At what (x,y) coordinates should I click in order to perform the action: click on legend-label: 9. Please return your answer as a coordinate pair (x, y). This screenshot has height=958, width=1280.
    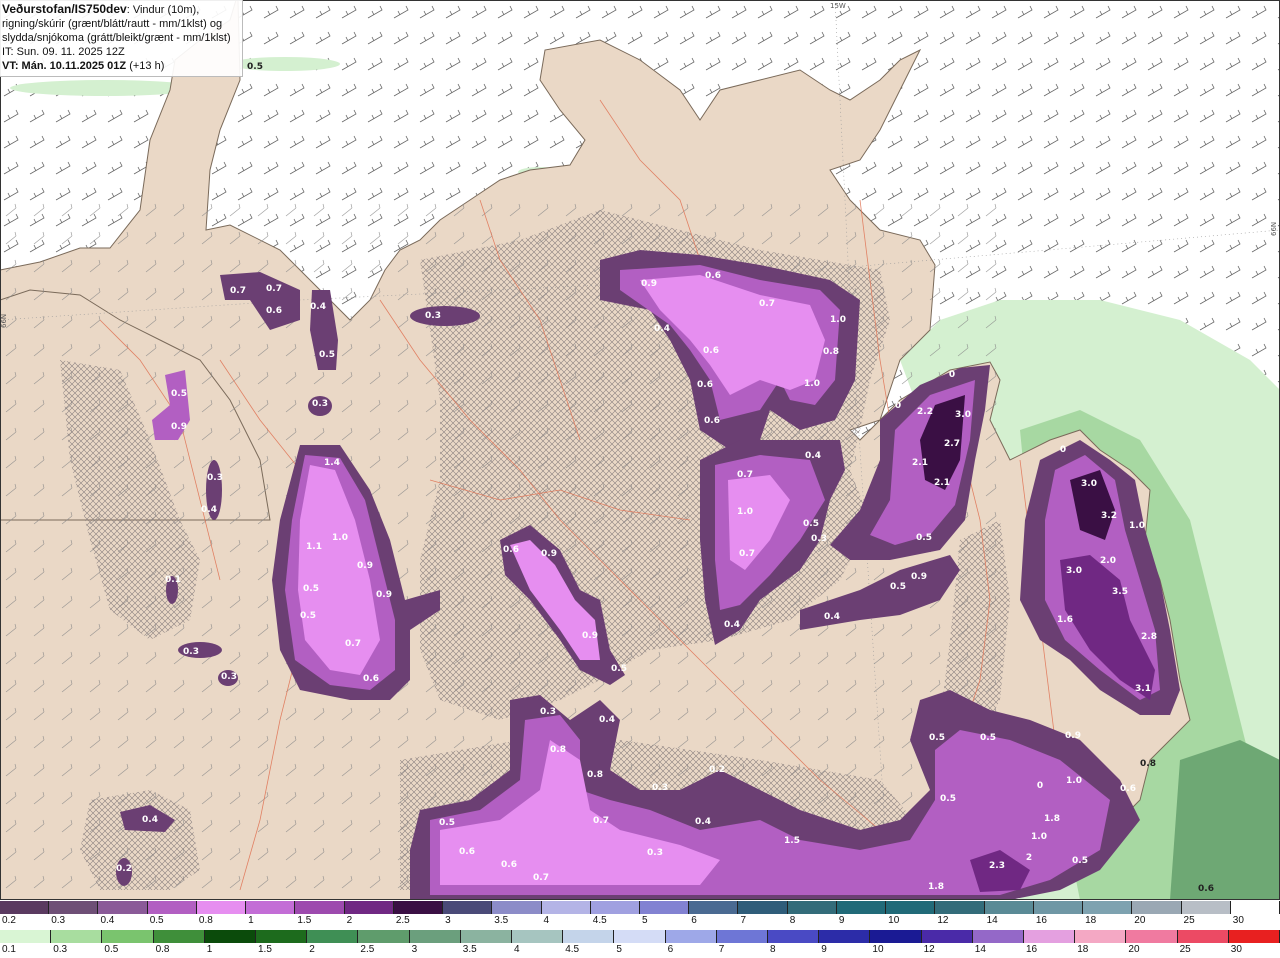
    Looking at the image, I should click on (824, 949).